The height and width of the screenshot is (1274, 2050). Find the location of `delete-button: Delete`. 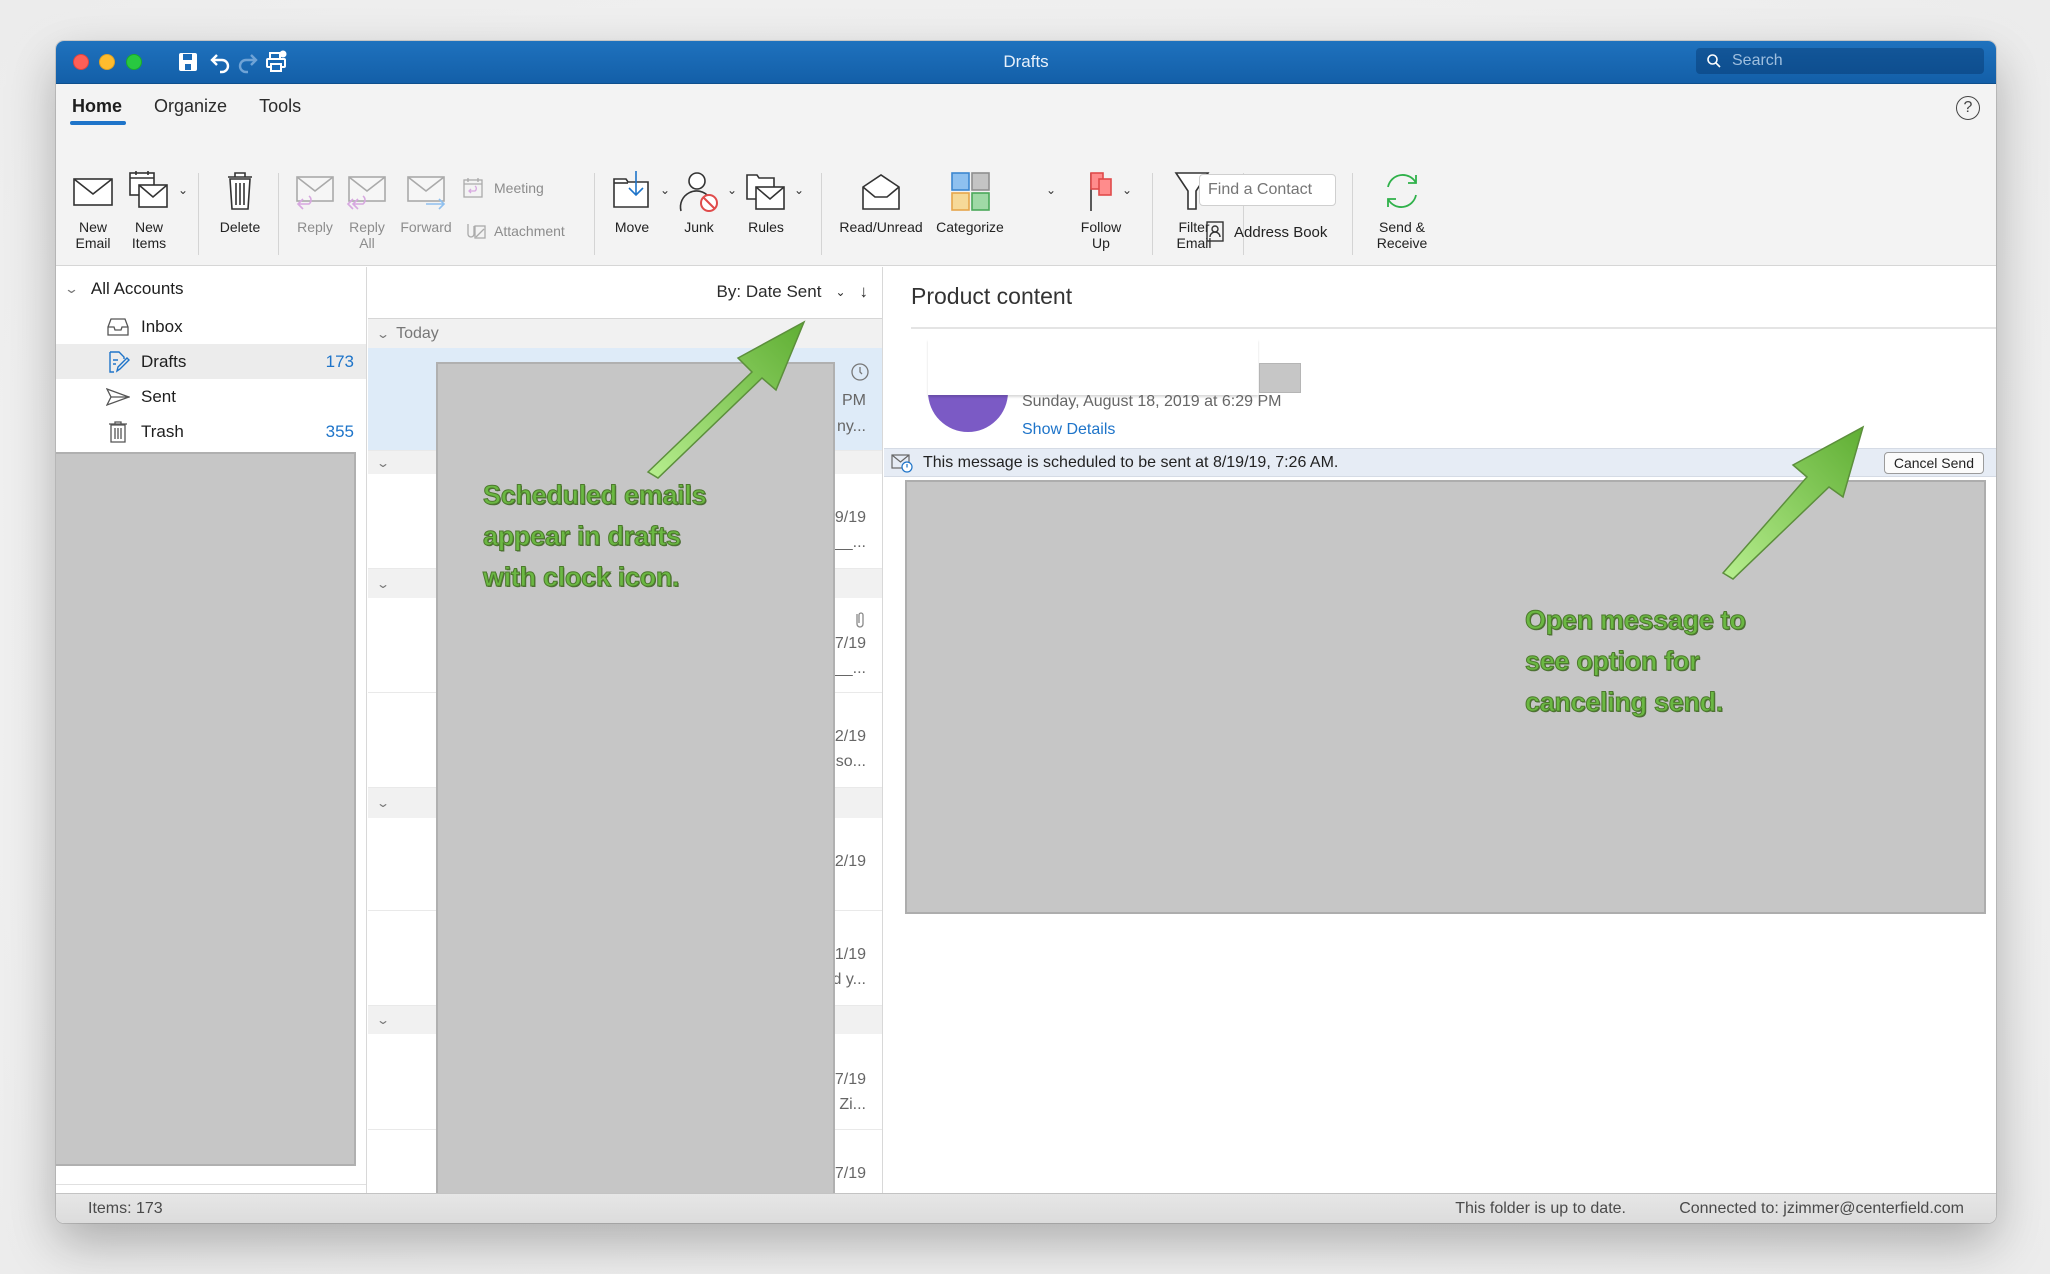

delete-button: Delete is located at coordinates (240, 202).